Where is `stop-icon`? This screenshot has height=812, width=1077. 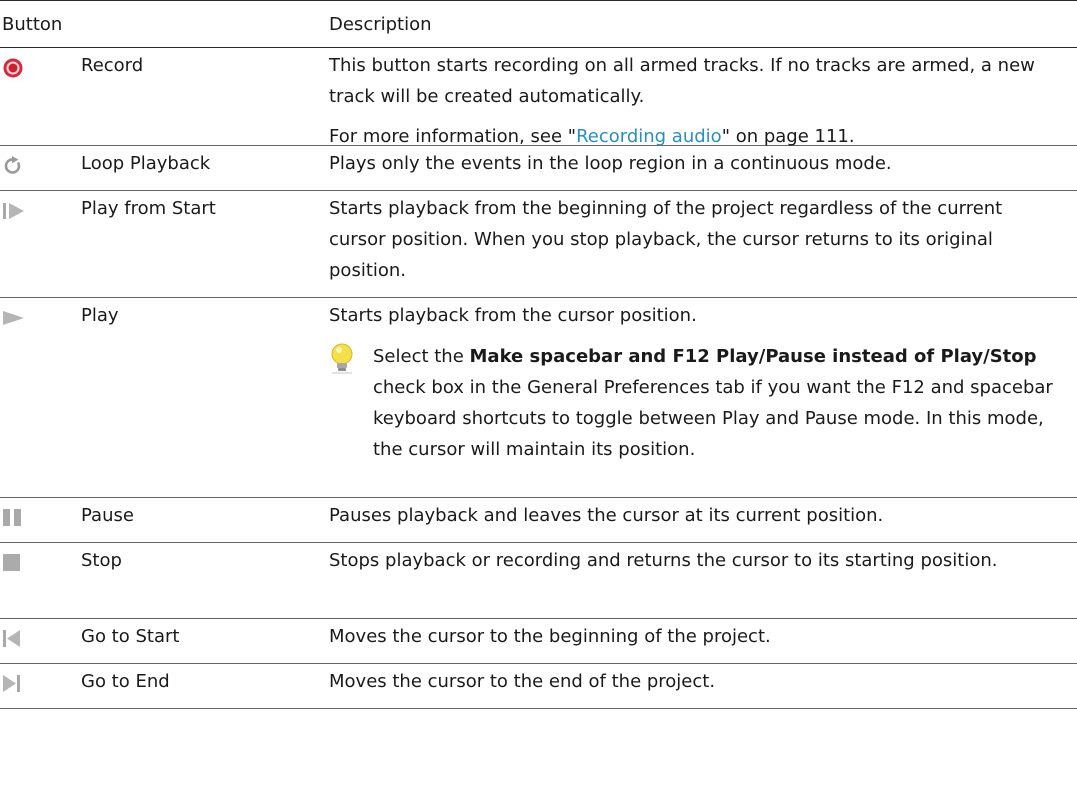 stop-icon is located at coordinates (11, 562).